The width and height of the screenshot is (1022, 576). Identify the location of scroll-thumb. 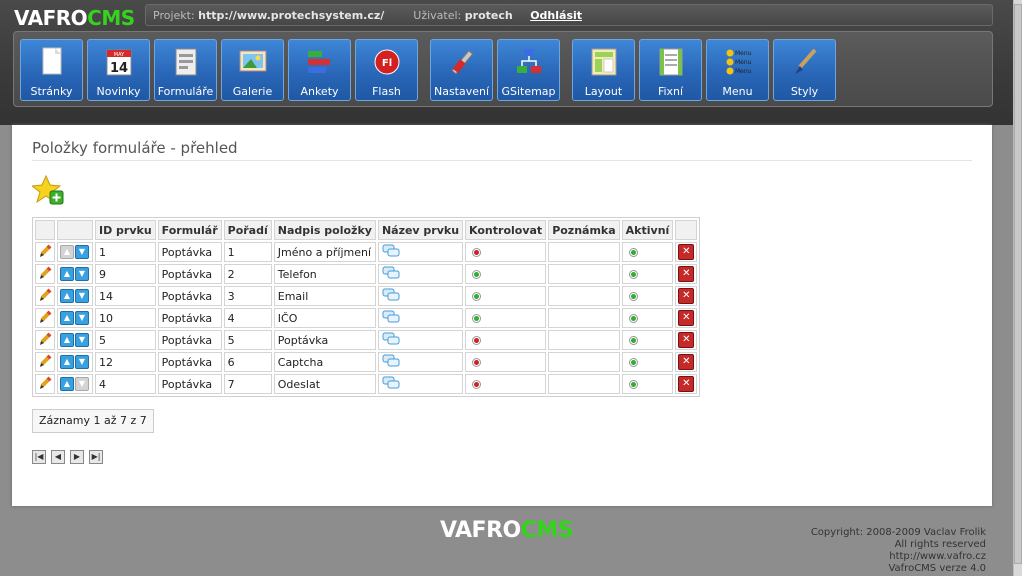
(1018, 284).